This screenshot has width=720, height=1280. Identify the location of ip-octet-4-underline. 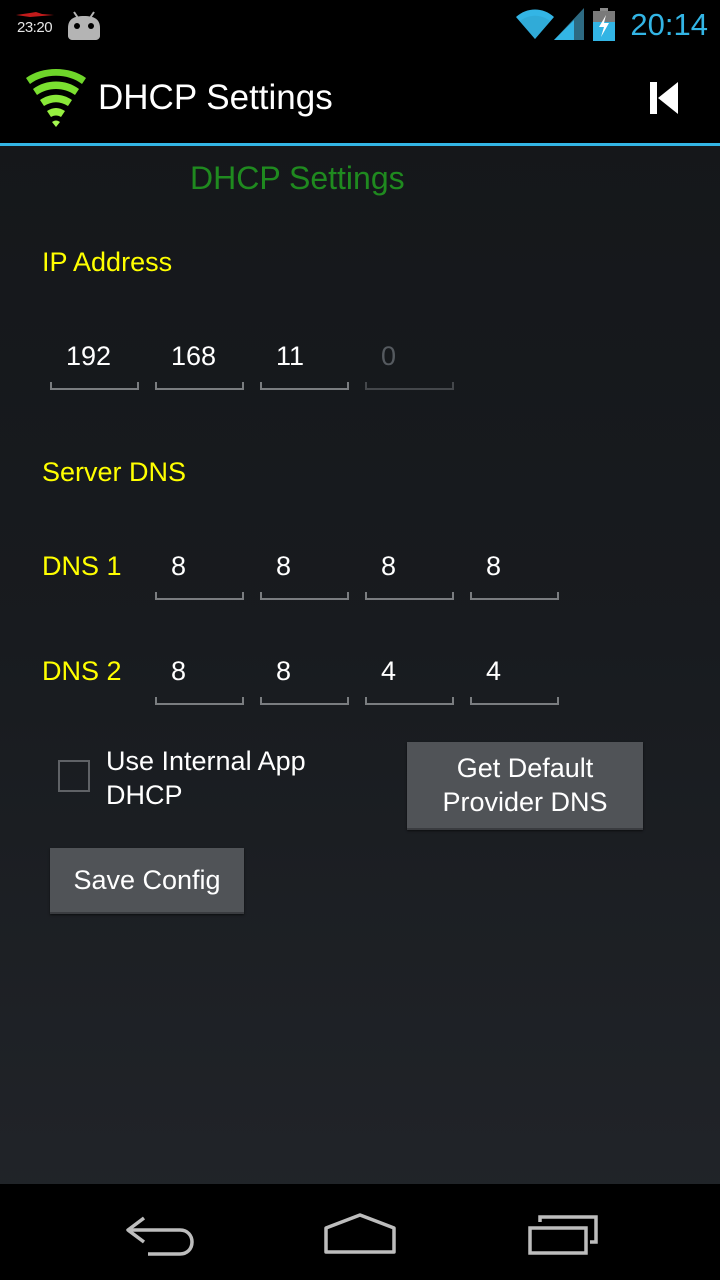
(409, 386).